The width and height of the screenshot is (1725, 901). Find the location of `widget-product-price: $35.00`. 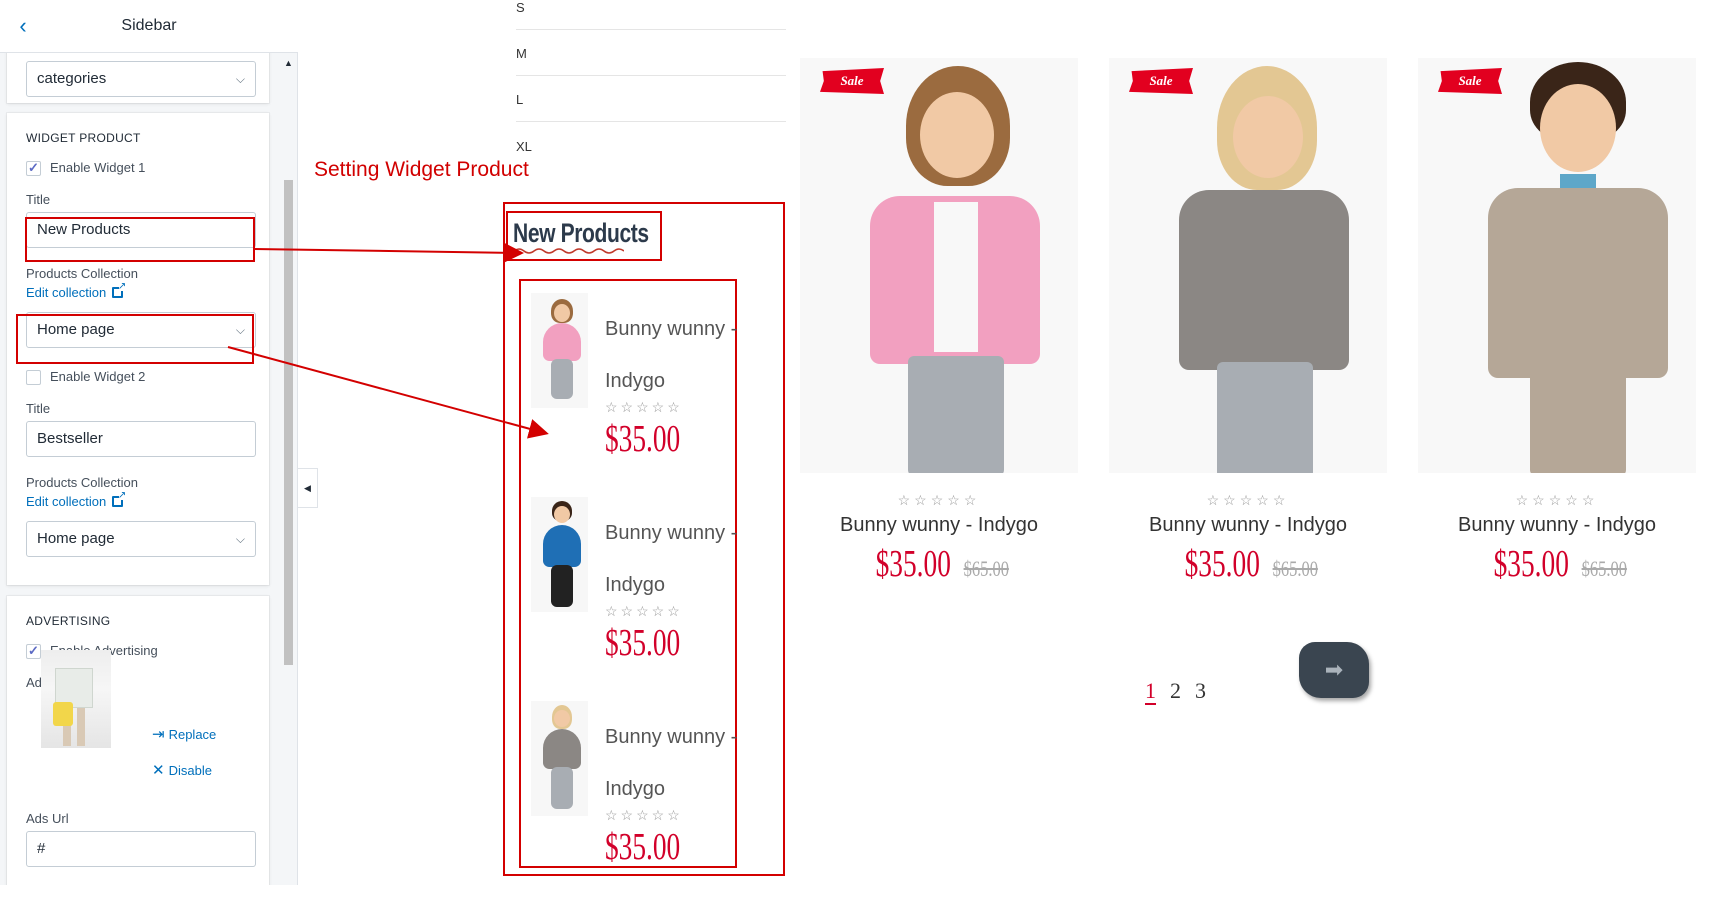

widget-product-price: $35.00 is located at coordinates (643, 643).